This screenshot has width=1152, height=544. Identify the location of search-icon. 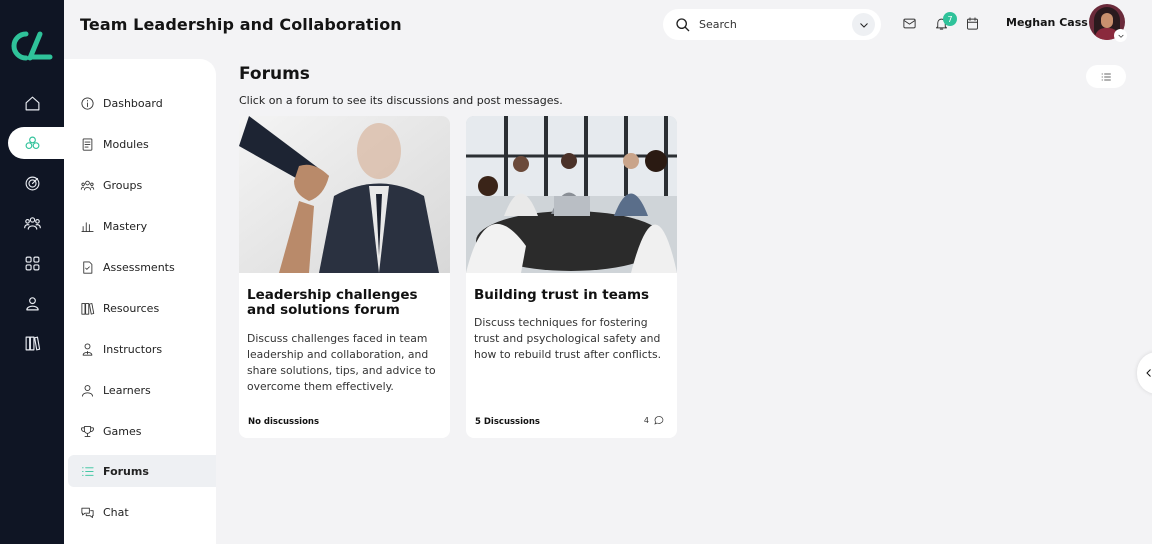
(683, 24).